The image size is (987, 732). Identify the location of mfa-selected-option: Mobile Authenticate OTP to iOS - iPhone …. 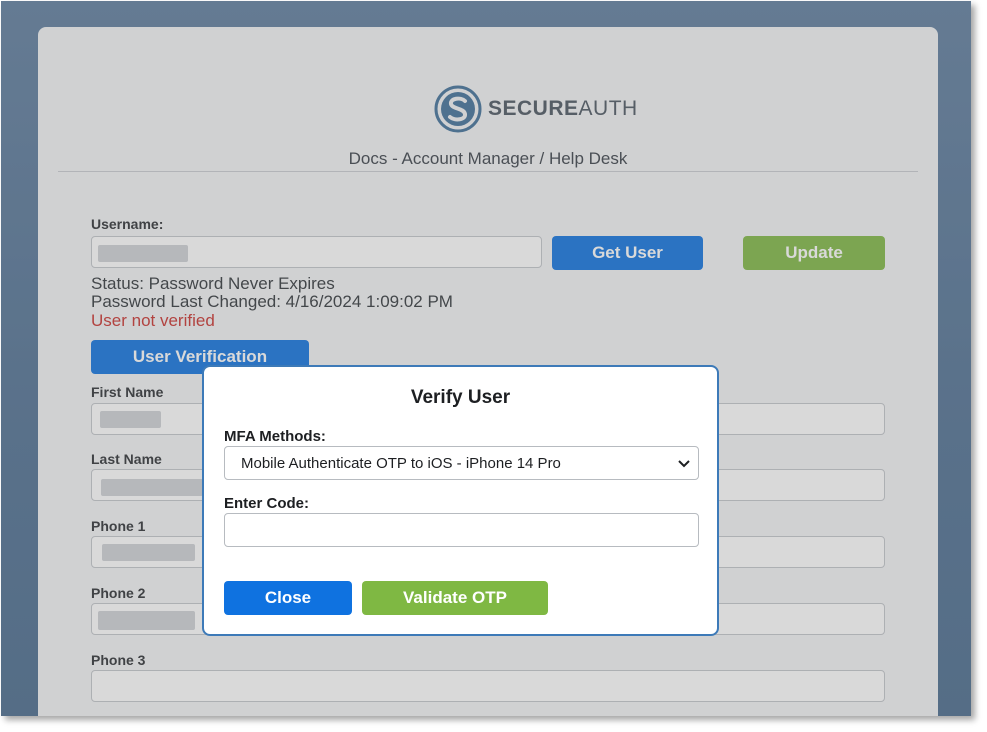
(401, 463).